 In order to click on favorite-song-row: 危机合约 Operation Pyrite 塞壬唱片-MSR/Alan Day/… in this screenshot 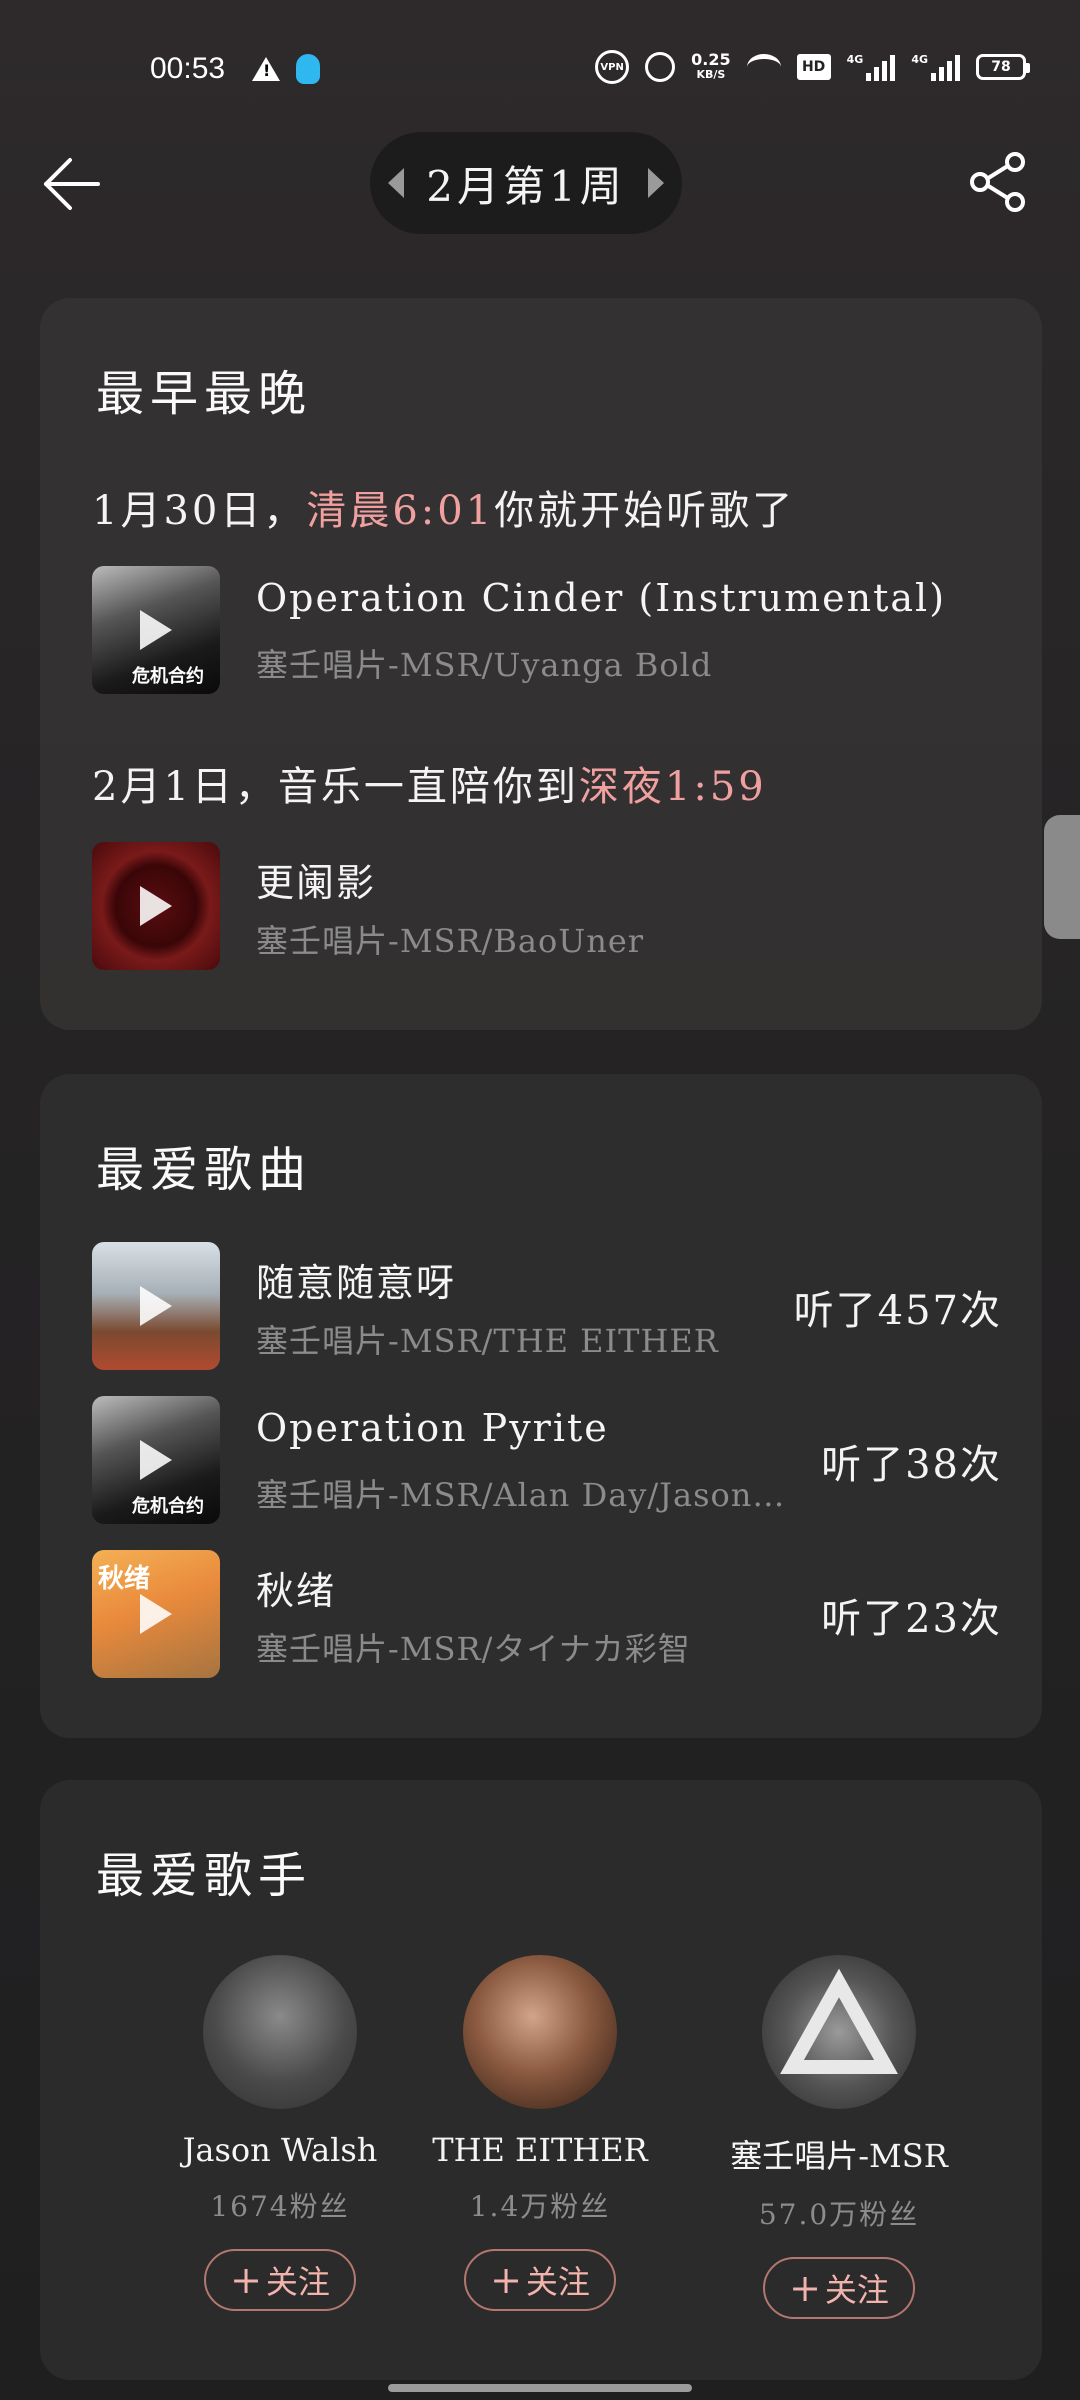, I will do `click(547, 1461)`.